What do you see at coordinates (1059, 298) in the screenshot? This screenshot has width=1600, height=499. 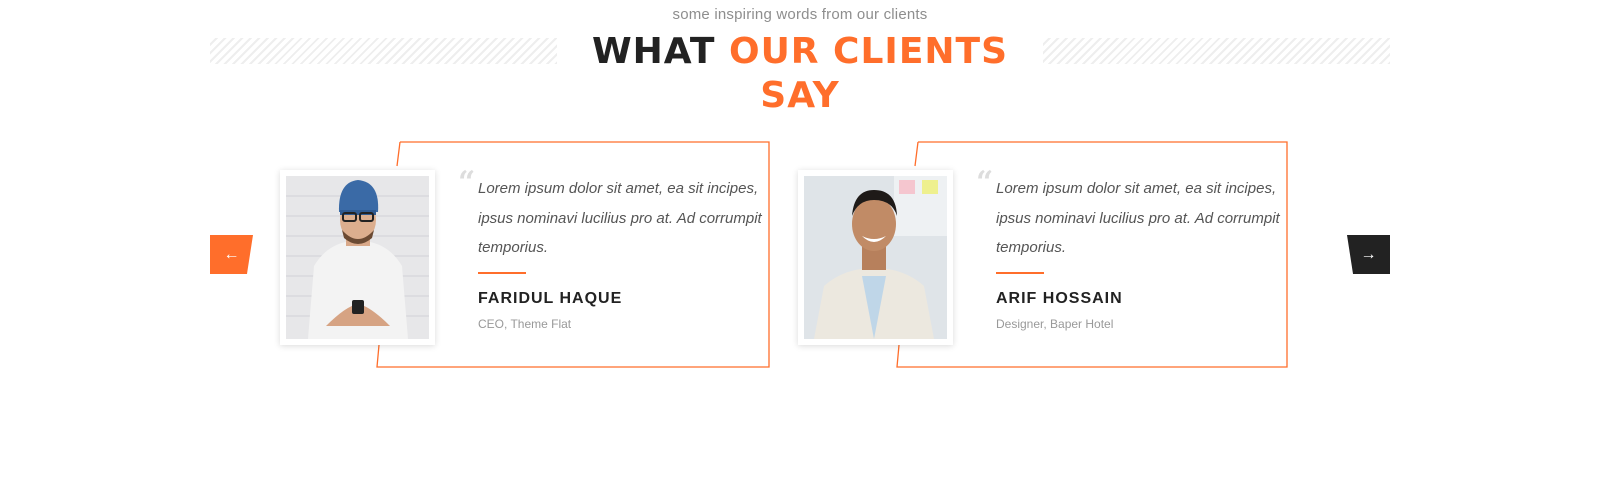 I see `client-name: ARIF HOSSAIN` at bounding box center [1059, 298].